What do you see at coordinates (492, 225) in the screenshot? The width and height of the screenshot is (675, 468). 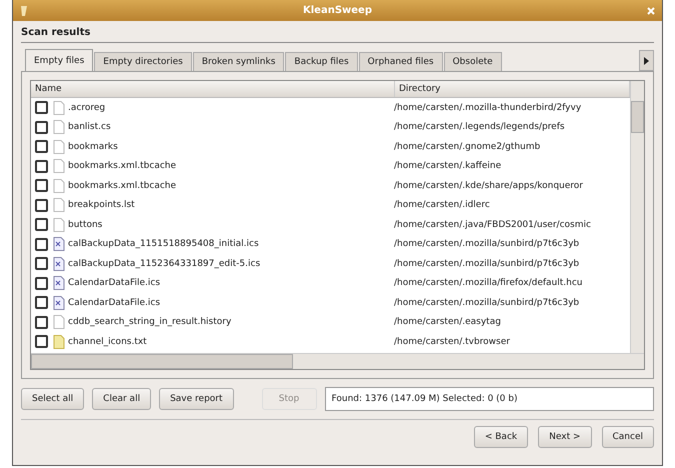 I see `directory-path: /home/carsten/.java/FBDS2001/user/cosmic` at bounding box center [492, 225].